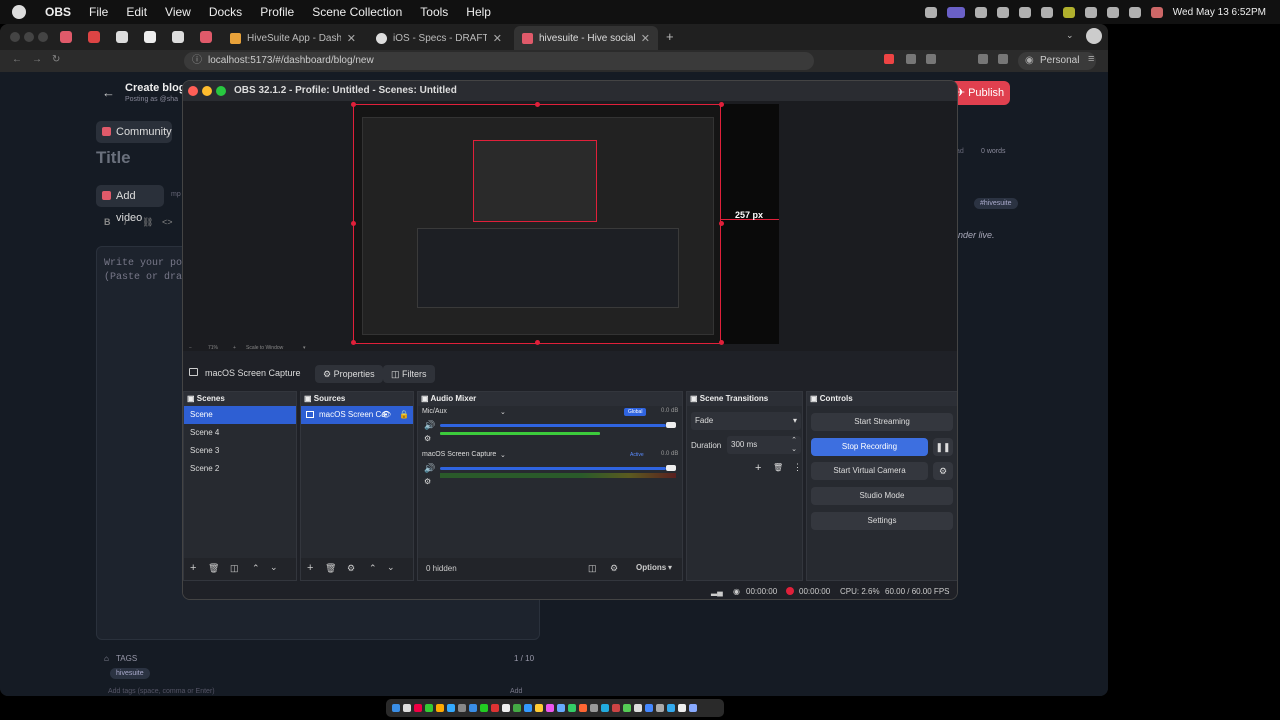 This screenshot has width=1280, height=720. Describe the element at coordinates (882, 496) in the screenshot. I see `studio-mode-button: Studio Mode` at that location.